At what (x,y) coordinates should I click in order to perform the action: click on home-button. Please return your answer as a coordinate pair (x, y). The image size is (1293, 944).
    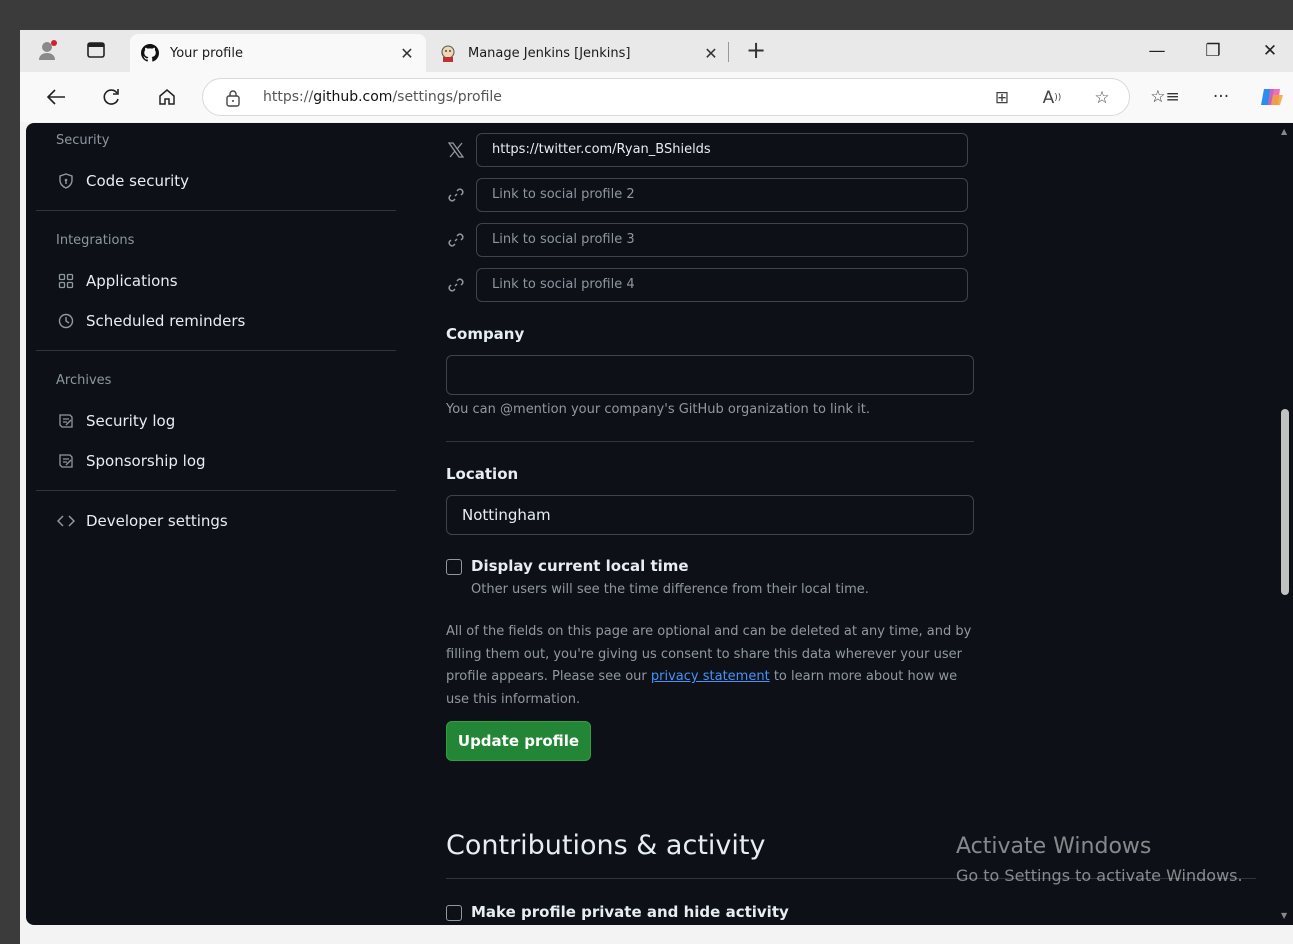
    Looking at the image, I should click on (167, 97).